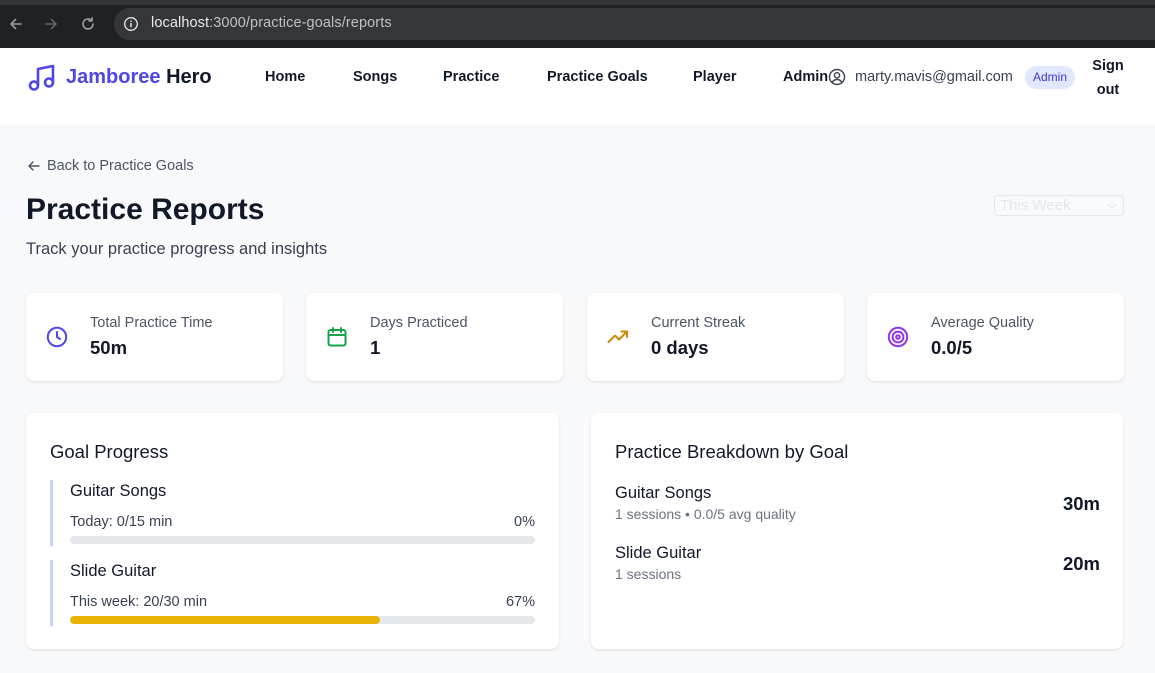 The image size is (1155, 673). Describe the element at coordinates (577, 2) in the screenshot. I see `tab-strip-edge` at that location.